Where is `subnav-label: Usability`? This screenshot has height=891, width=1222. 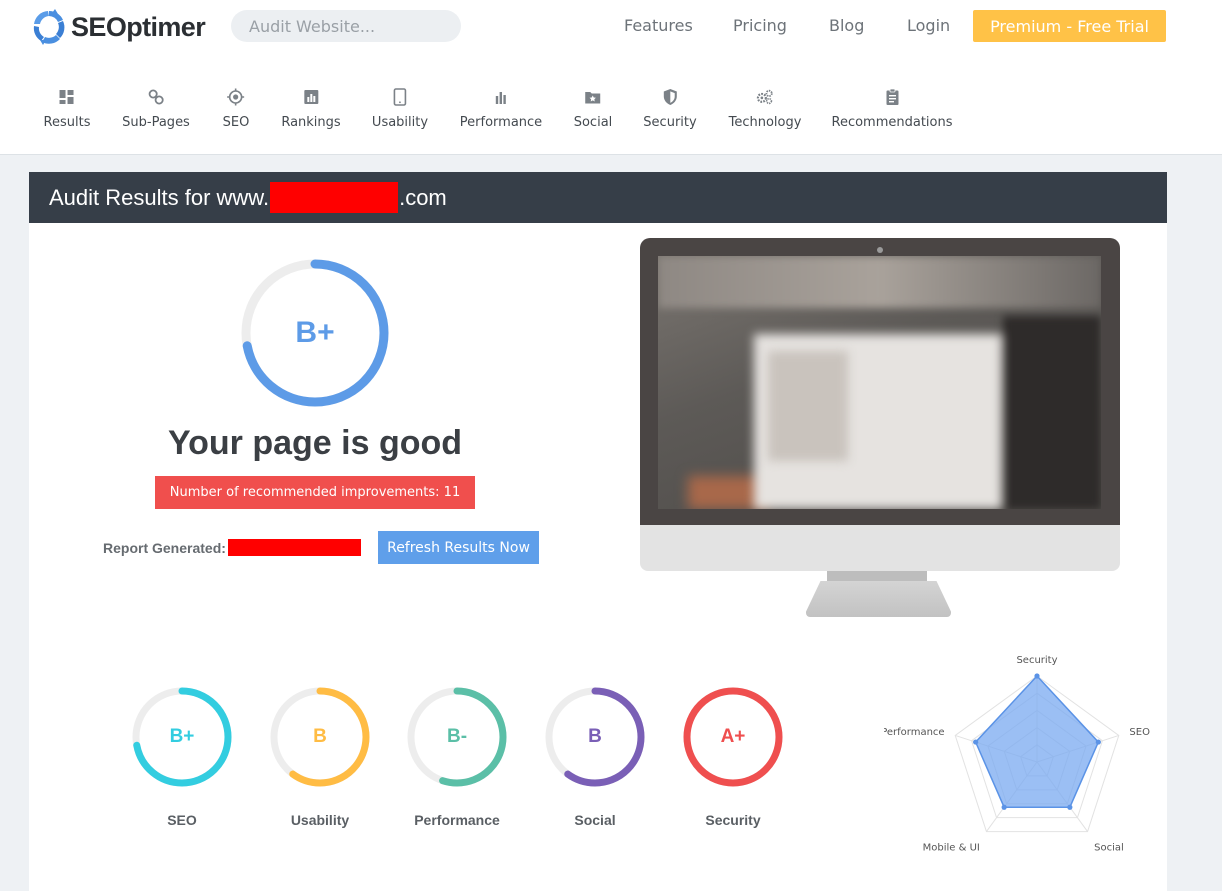
subnav-label: Usability is located at coordinates (400, 122).